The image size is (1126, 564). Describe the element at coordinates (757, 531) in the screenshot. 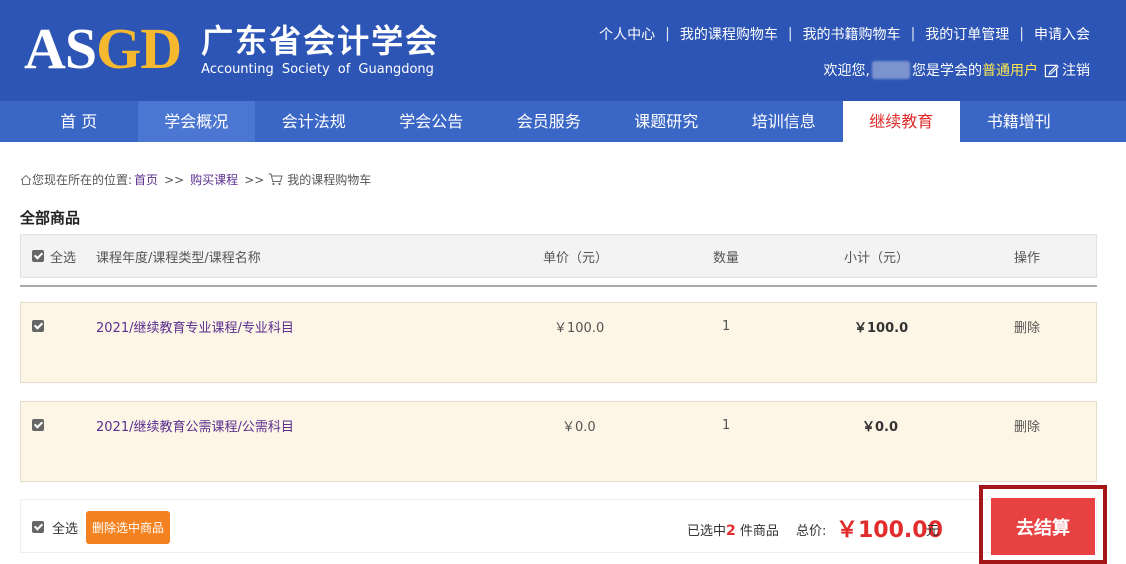

I see `selected-suffix: 件商品` at that location.